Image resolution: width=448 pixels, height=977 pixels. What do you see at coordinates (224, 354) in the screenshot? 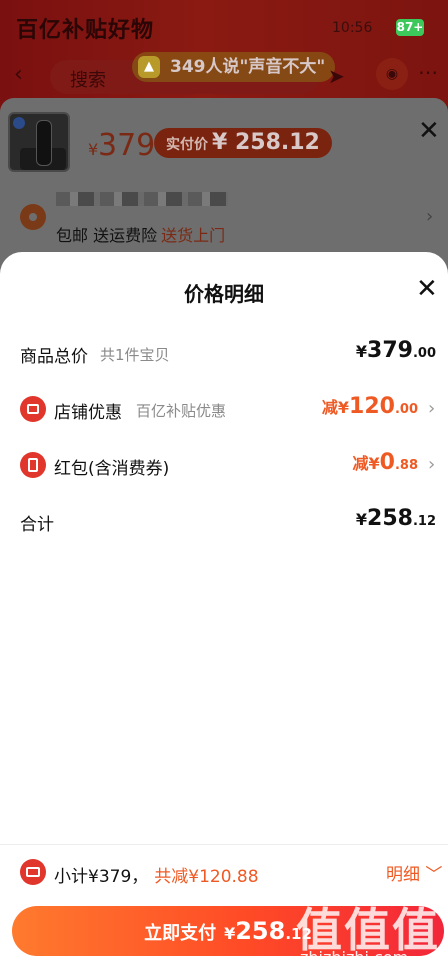
I see `row-goods-total: 商品总价 共1件宝贝 ¥379.00` at bounding box center [224, 354].